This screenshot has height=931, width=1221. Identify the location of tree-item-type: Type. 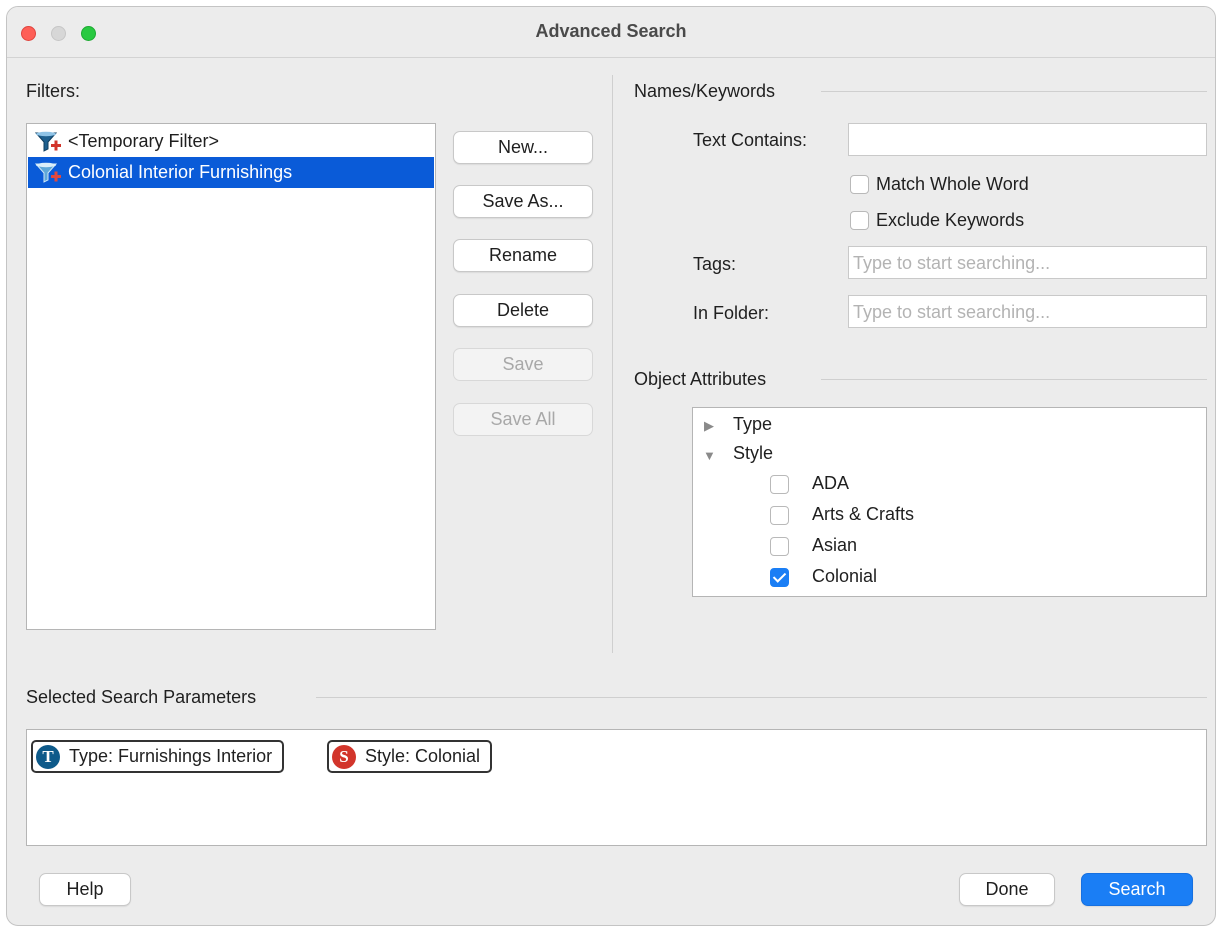
(752, 424).